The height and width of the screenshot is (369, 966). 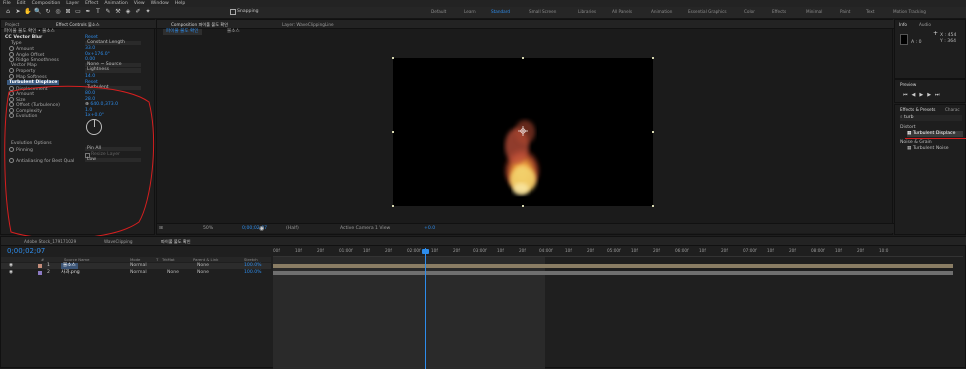 What do you see at coordinates (48, 12) in the screenshot?
I see `rotate-tool-icon: ↻` at bounding box center [48, 12].